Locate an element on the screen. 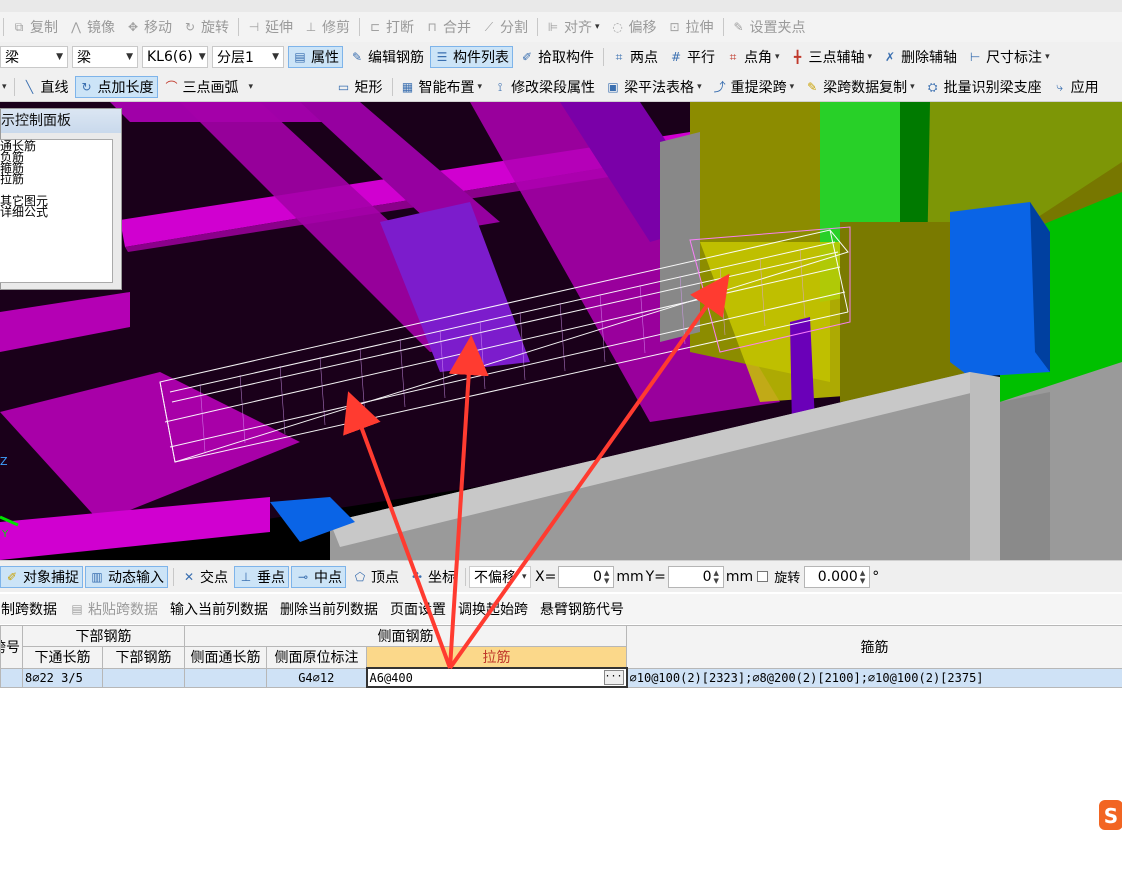 The width and height of the screenshot is (1122, 885). input-method-logo: S is located at coordinates (1109, 815).